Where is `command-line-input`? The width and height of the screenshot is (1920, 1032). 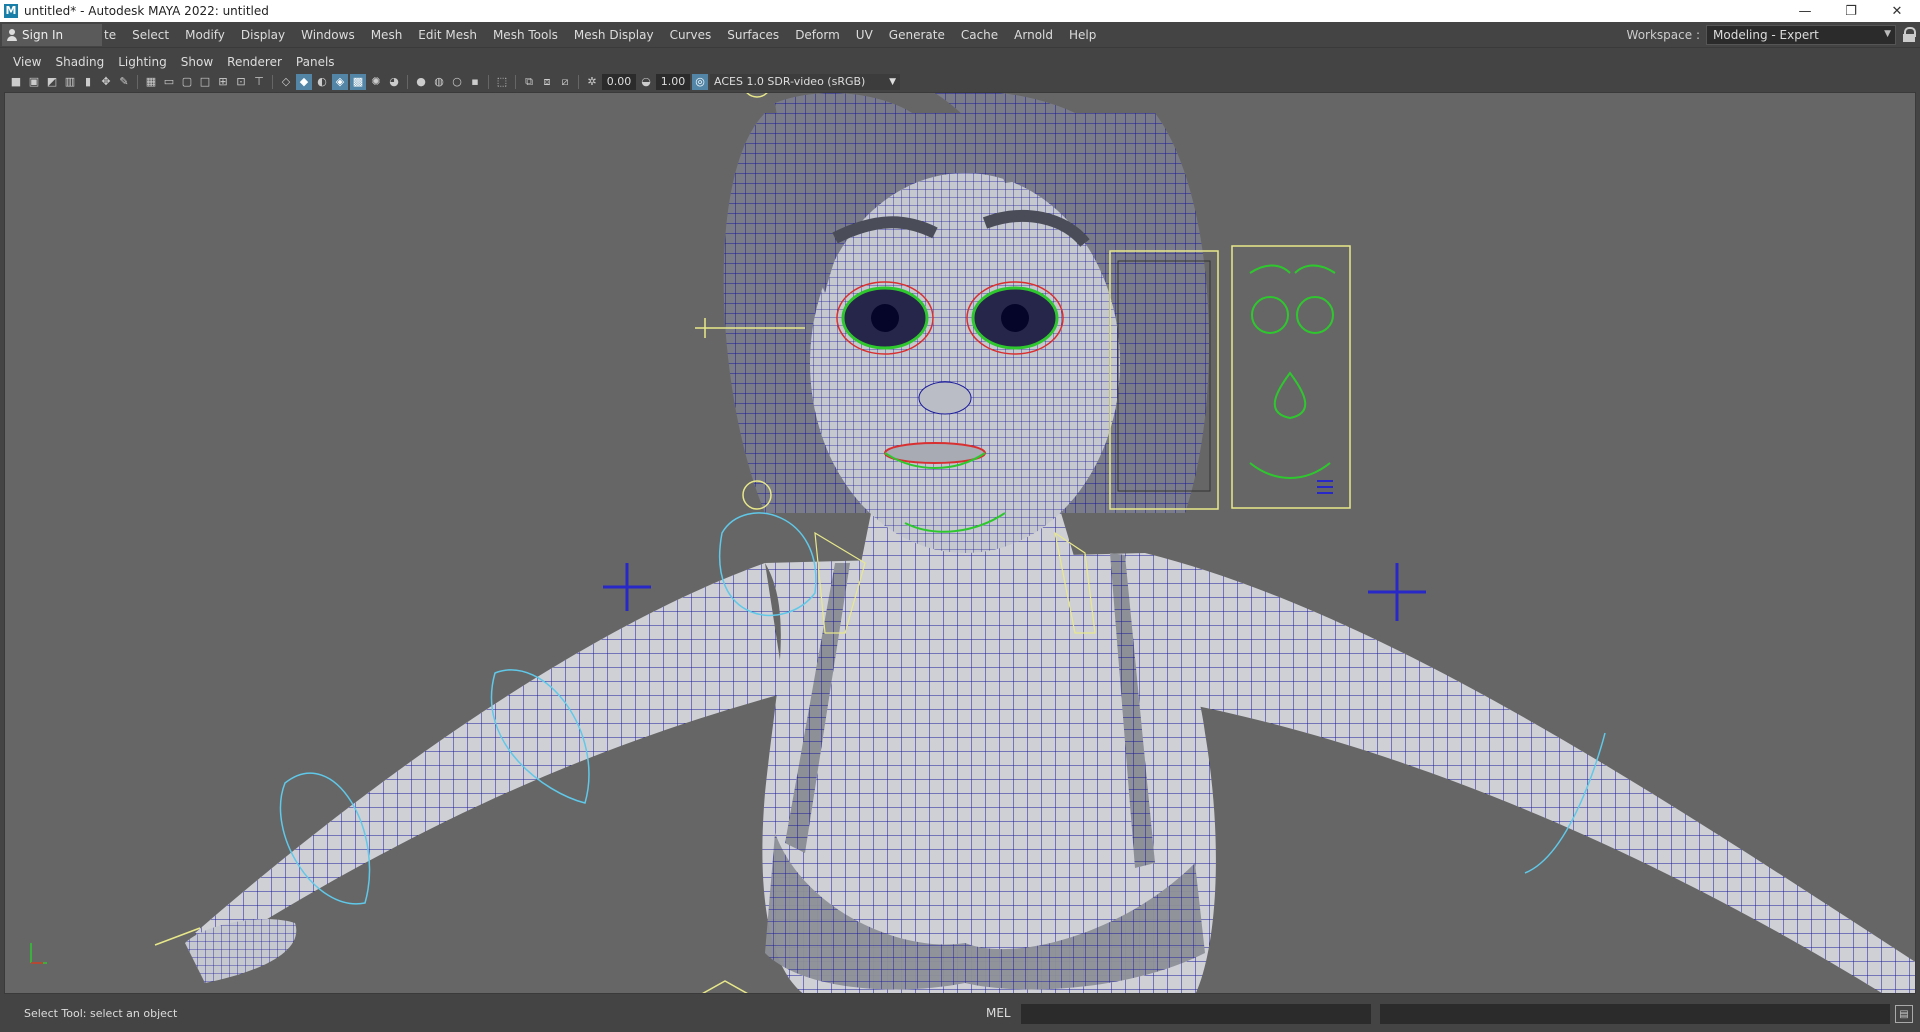 command-line-input is located at coordinates (1196, 1014).